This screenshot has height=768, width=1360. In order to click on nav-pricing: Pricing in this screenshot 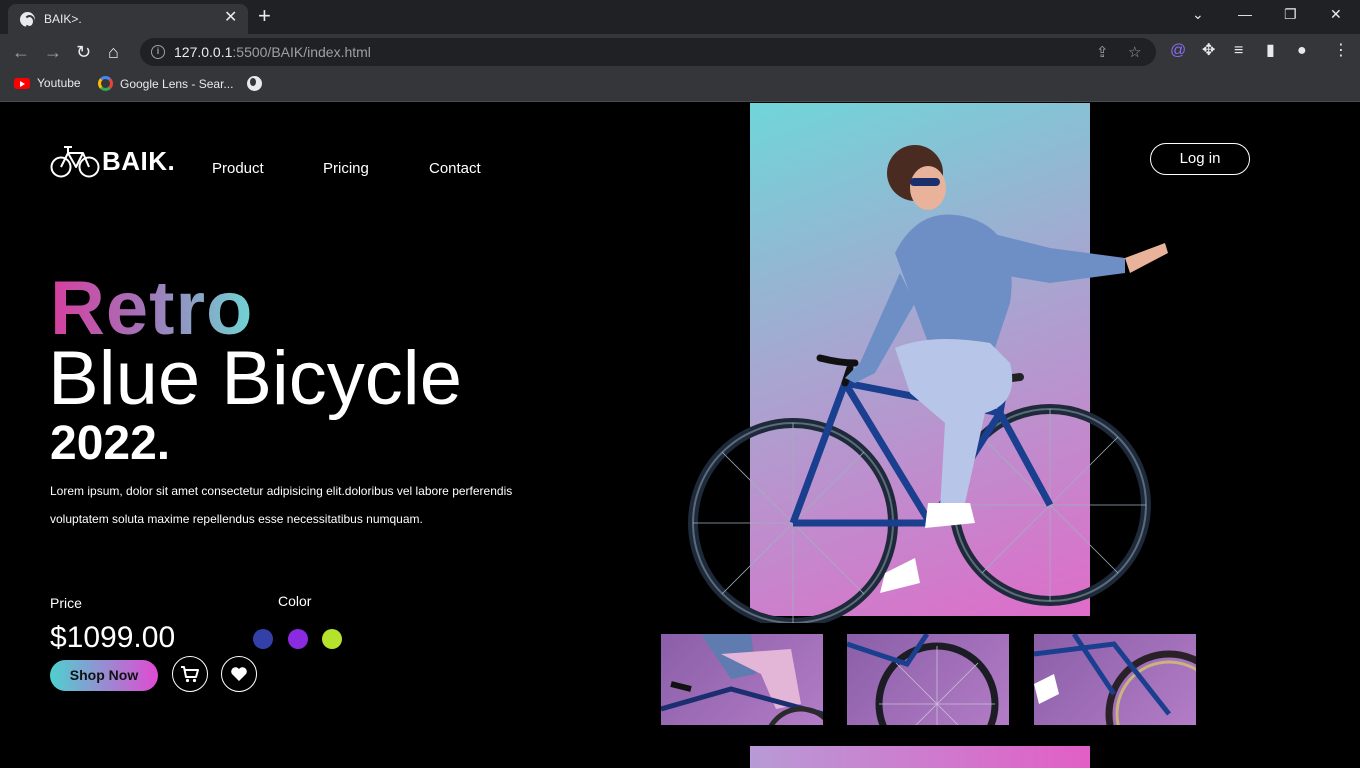, I will do `click(346, 168)`.